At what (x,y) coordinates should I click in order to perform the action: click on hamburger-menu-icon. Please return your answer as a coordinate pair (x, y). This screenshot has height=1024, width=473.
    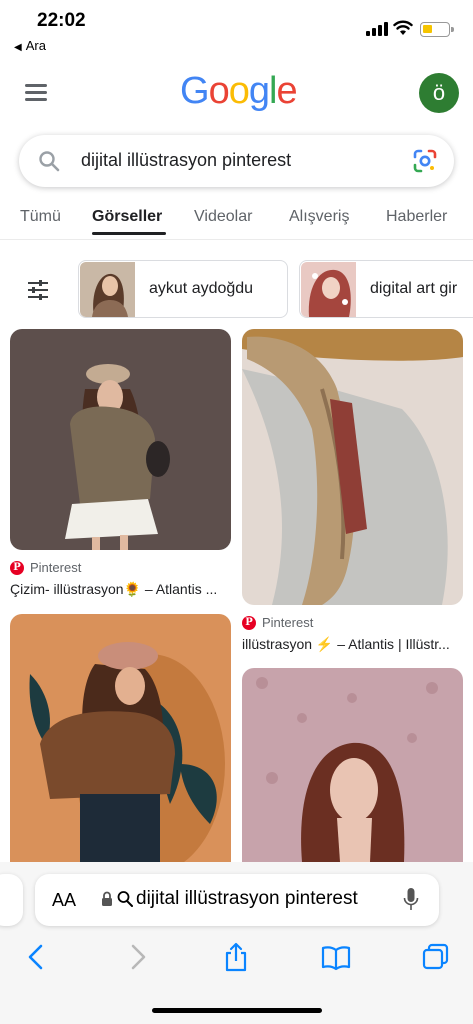
    Looking at the image, I should click on (36, 93).